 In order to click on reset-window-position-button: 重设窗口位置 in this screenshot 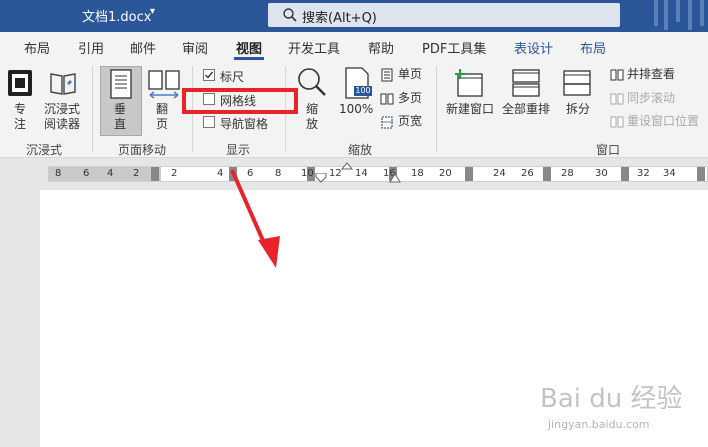, I will do `click(663, 121)`.